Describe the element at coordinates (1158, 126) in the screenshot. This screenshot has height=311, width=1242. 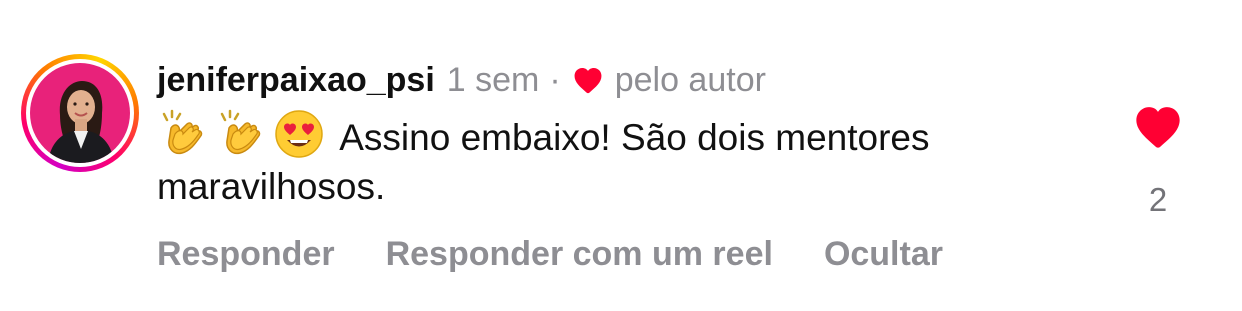
I see `like-heart-icon` at that location.